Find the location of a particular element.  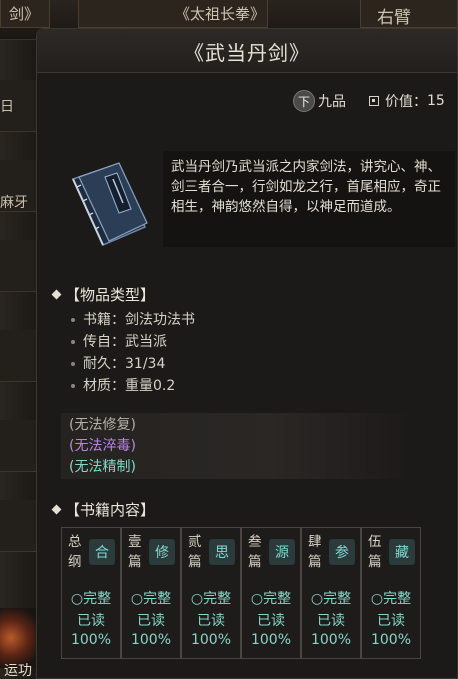

item-grade: 下 九品 is located at coordinates (319, 101).